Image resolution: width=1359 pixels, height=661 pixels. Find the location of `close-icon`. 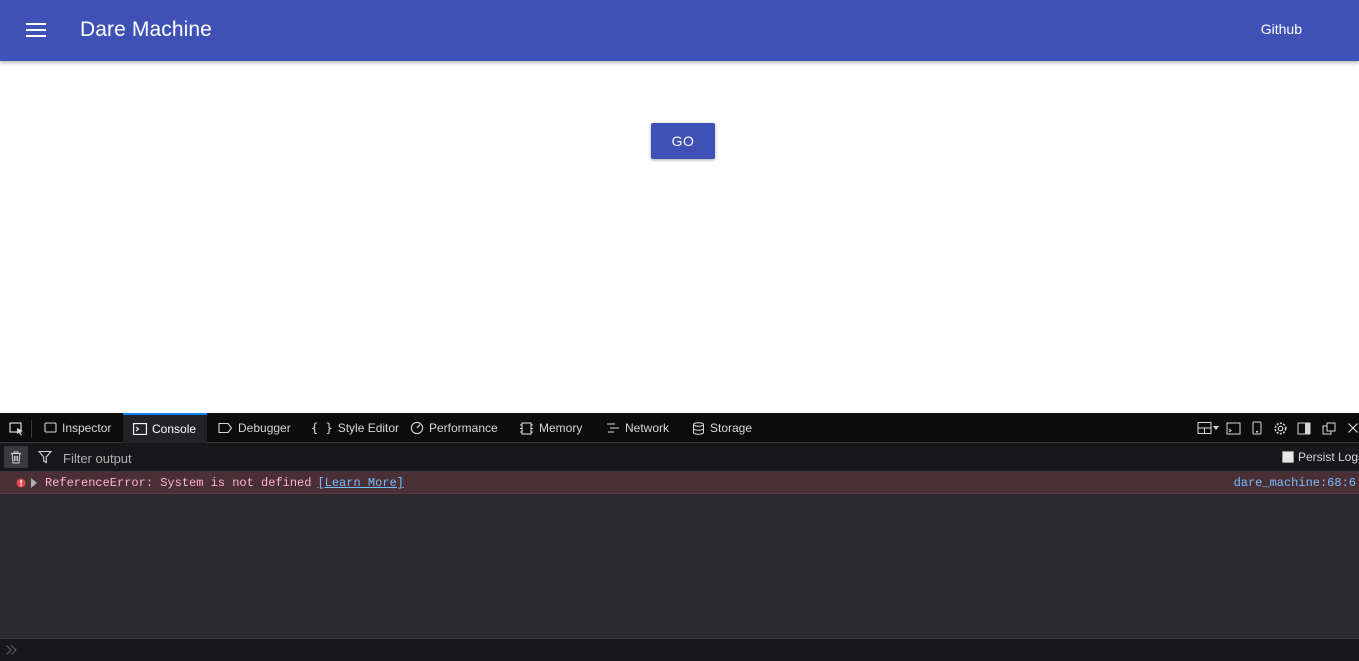

close-icon is located at coordinates (1352, 428).